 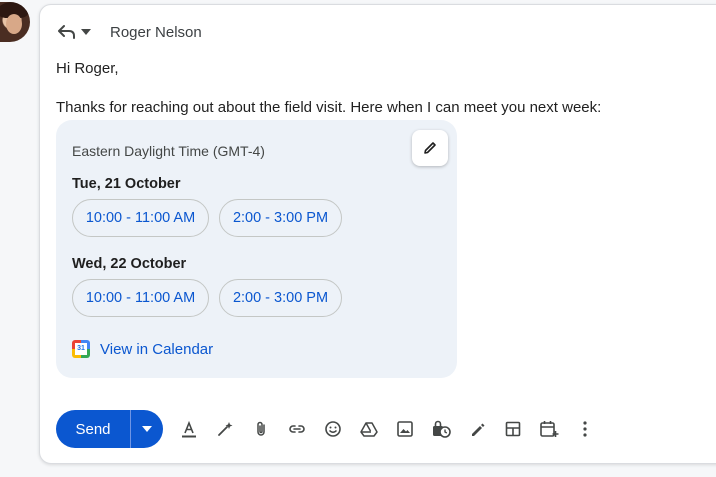 I want to click on avatar, so click(x=15, y=22).